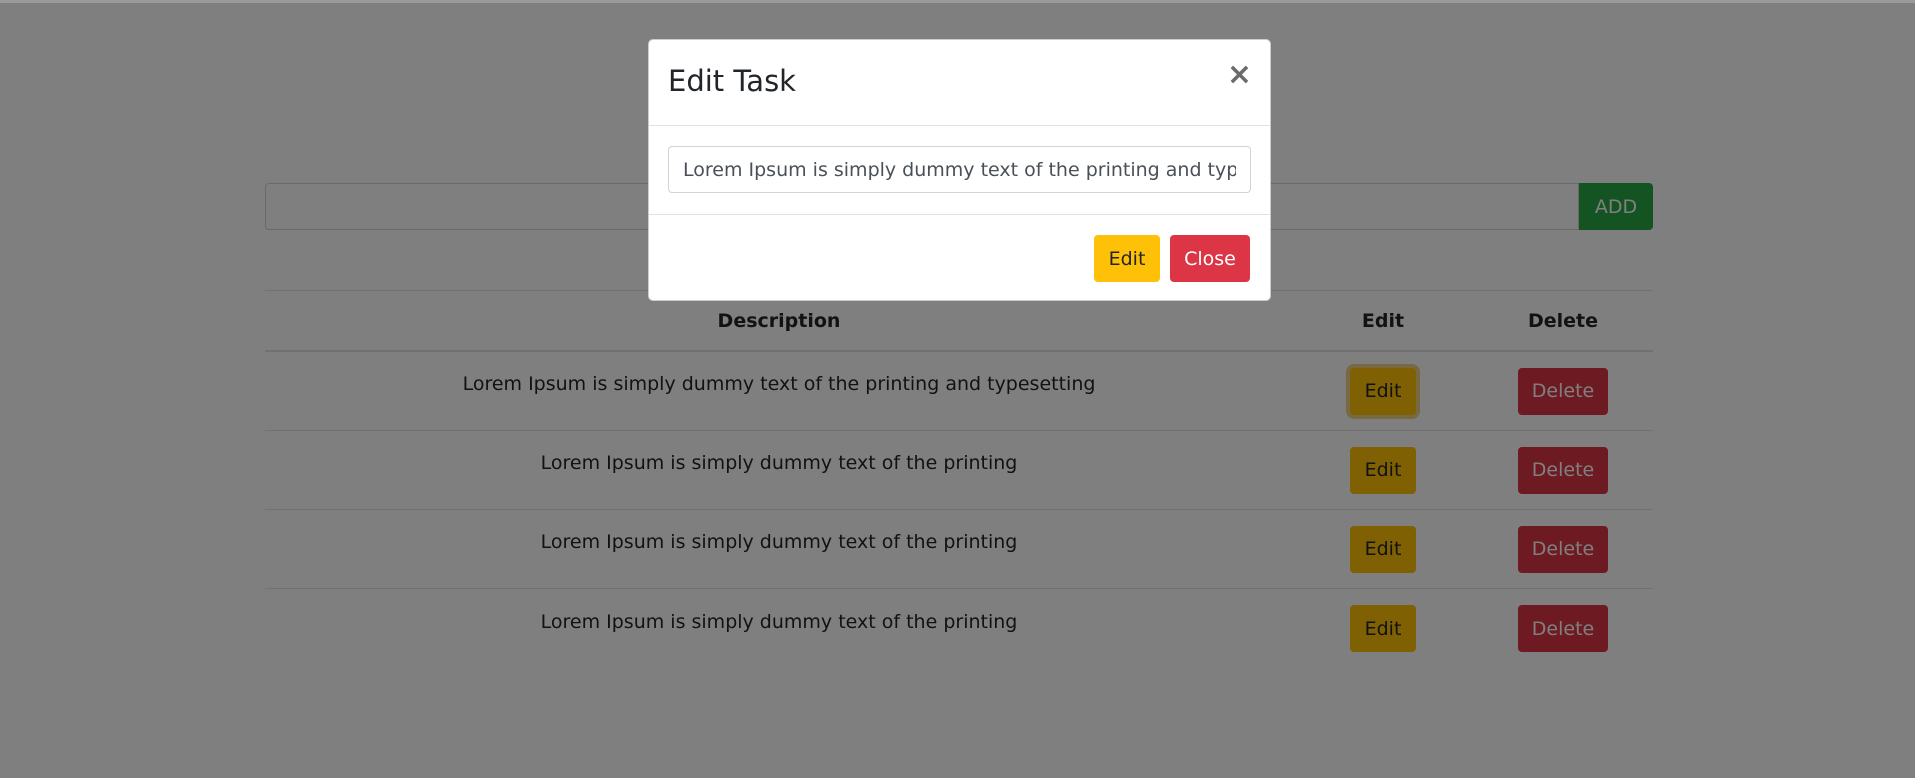 This screenshot has width=1915, height=778. What do you see at coordinates (1127, 258) in the screenshot?
I see `modal-edit-button: Edit` at bounding box center [1127, 258].